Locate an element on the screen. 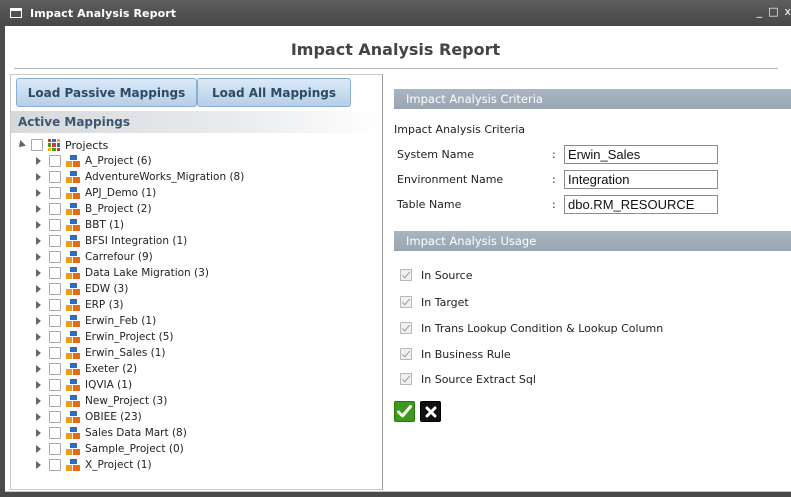  tree-item-label: OBIEE (23) is located at coordinates (113, 417).